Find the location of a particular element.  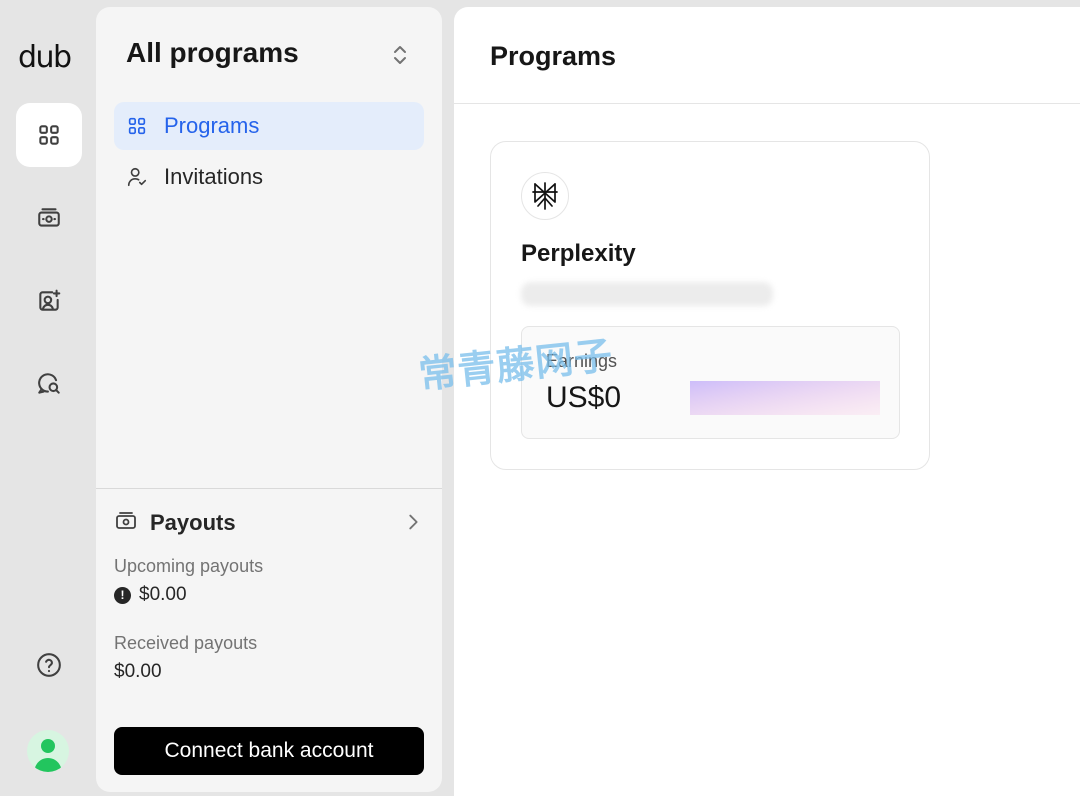

divider is located at coordinates (269, 488).